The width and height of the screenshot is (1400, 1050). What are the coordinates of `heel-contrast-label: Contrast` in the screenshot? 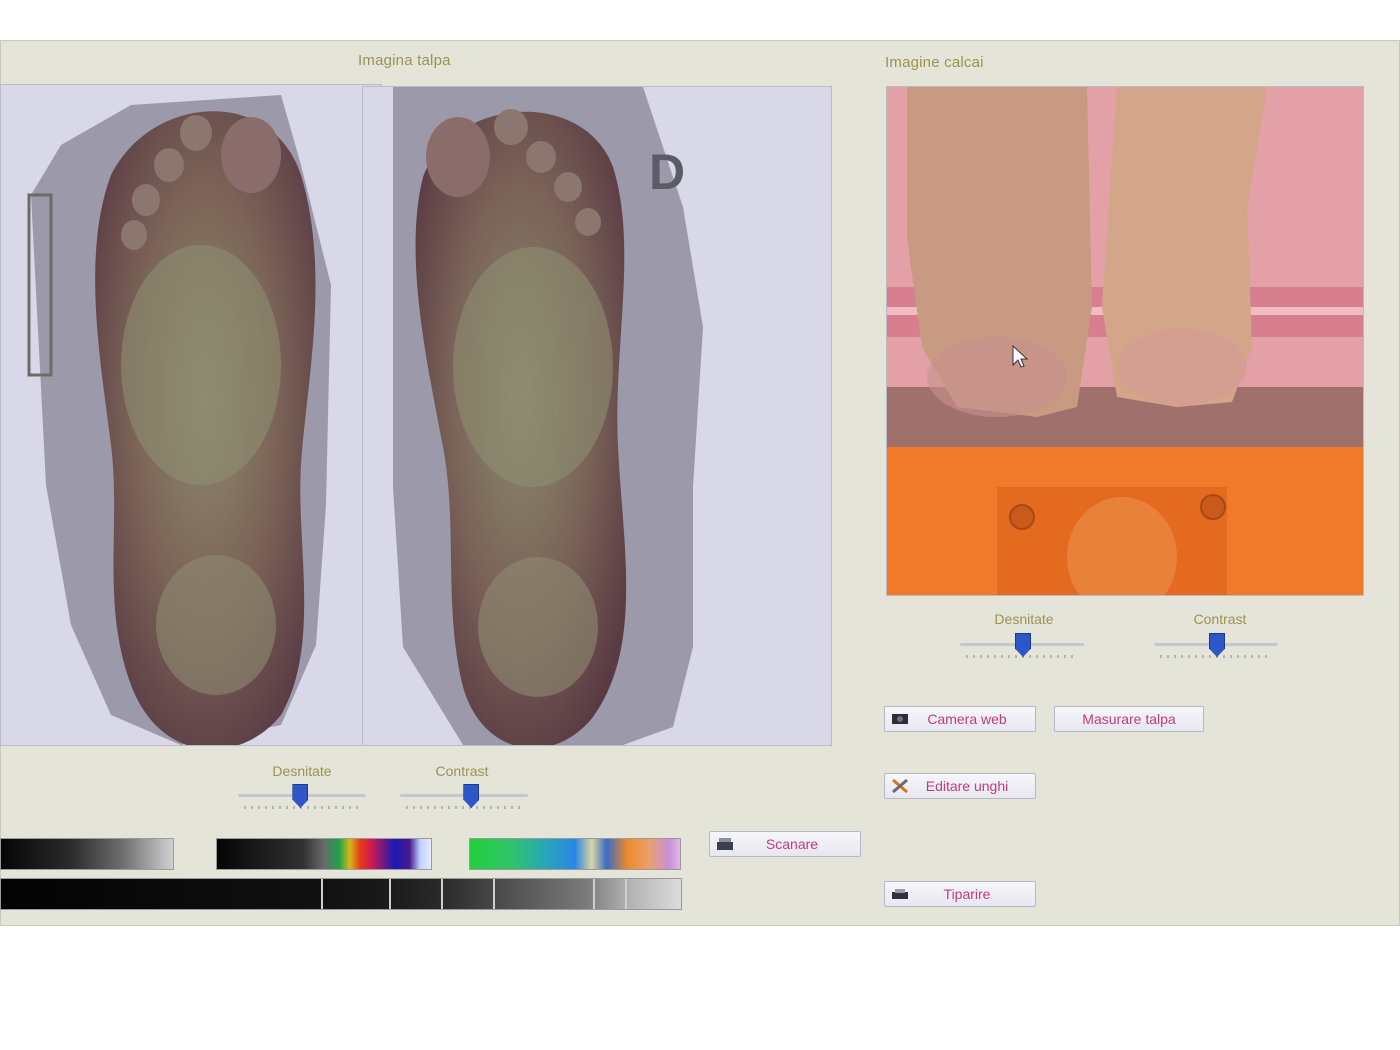 It's located at (1220, 619).